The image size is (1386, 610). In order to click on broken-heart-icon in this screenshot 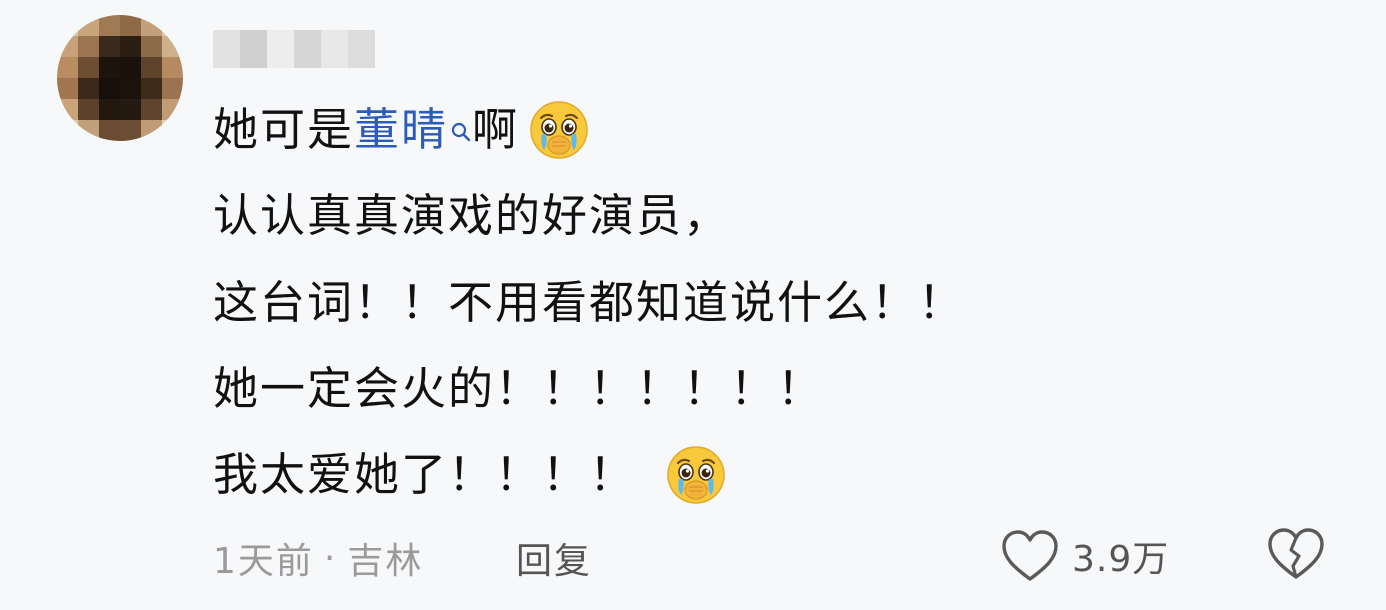, I will do `click(1296, 554)`.